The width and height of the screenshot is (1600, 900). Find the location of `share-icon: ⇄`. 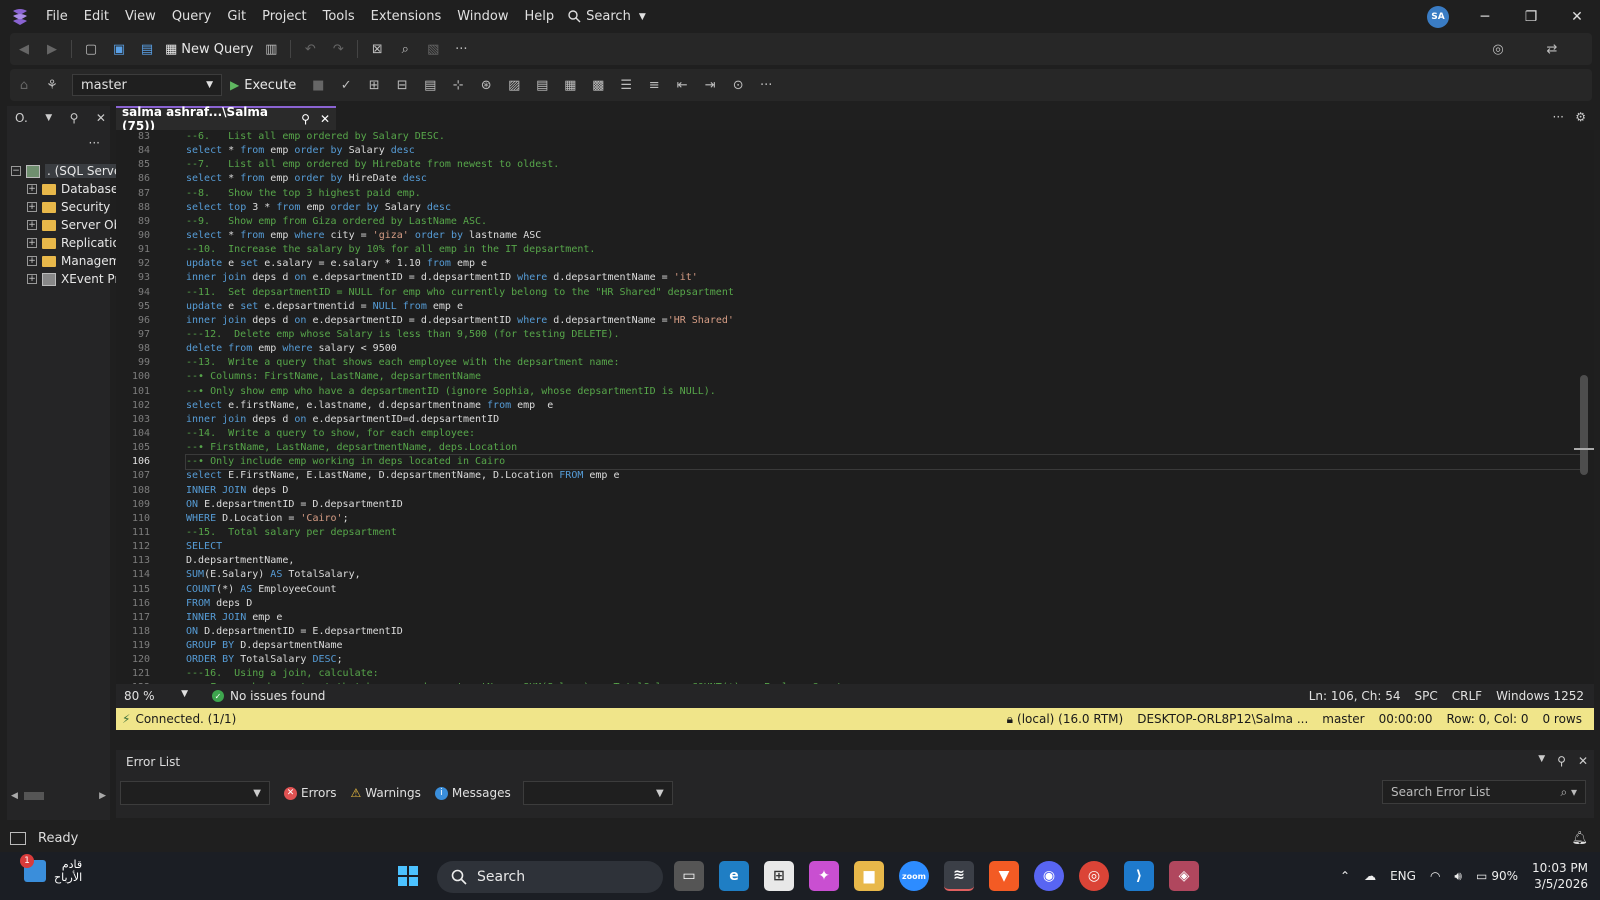

share-icon: ⇄ is located at coordinates (1552, 49).